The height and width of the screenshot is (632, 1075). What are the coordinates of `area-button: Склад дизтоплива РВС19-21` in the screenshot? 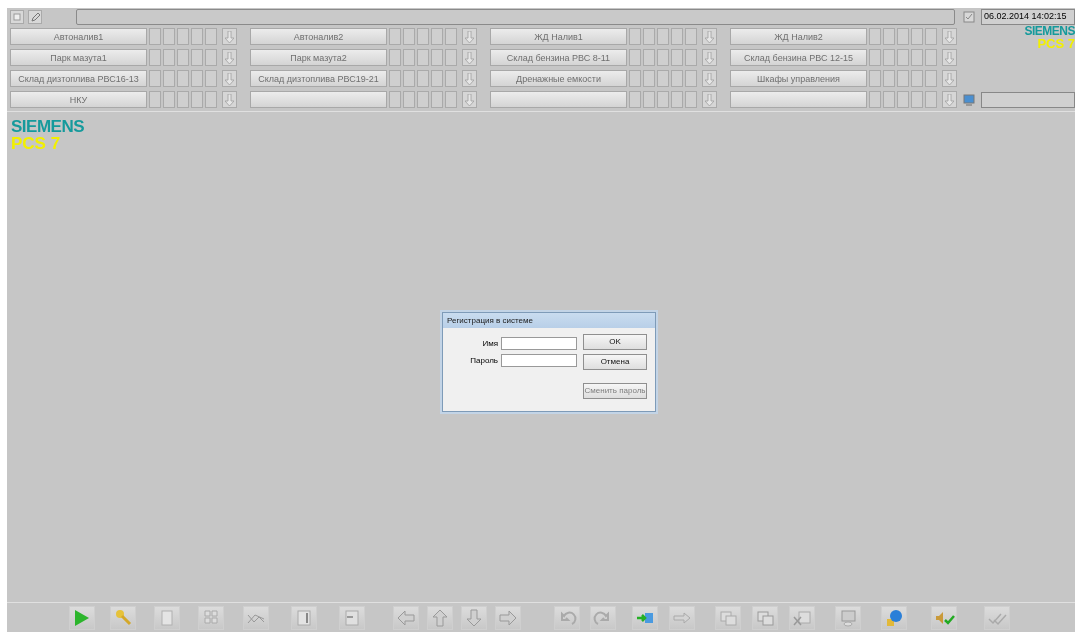 It's located at (318, 78).